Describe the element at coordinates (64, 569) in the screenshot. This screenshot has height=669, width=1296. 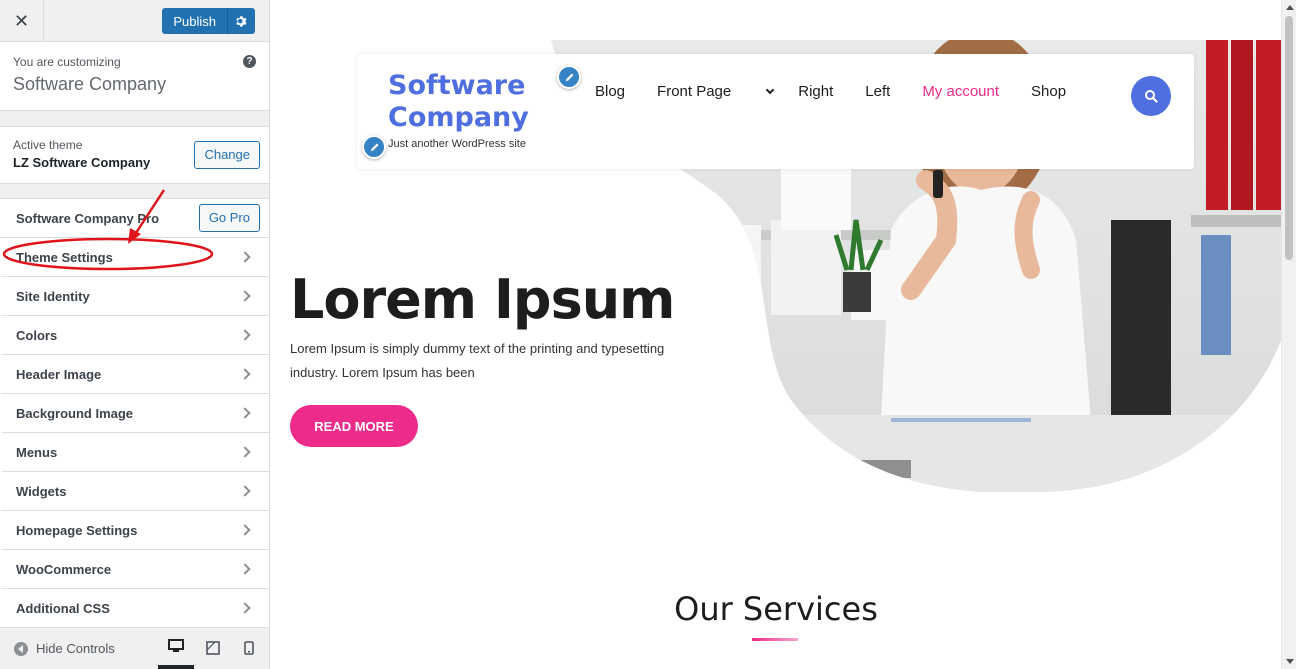
I see `section-label: WooCommerce` at that location.